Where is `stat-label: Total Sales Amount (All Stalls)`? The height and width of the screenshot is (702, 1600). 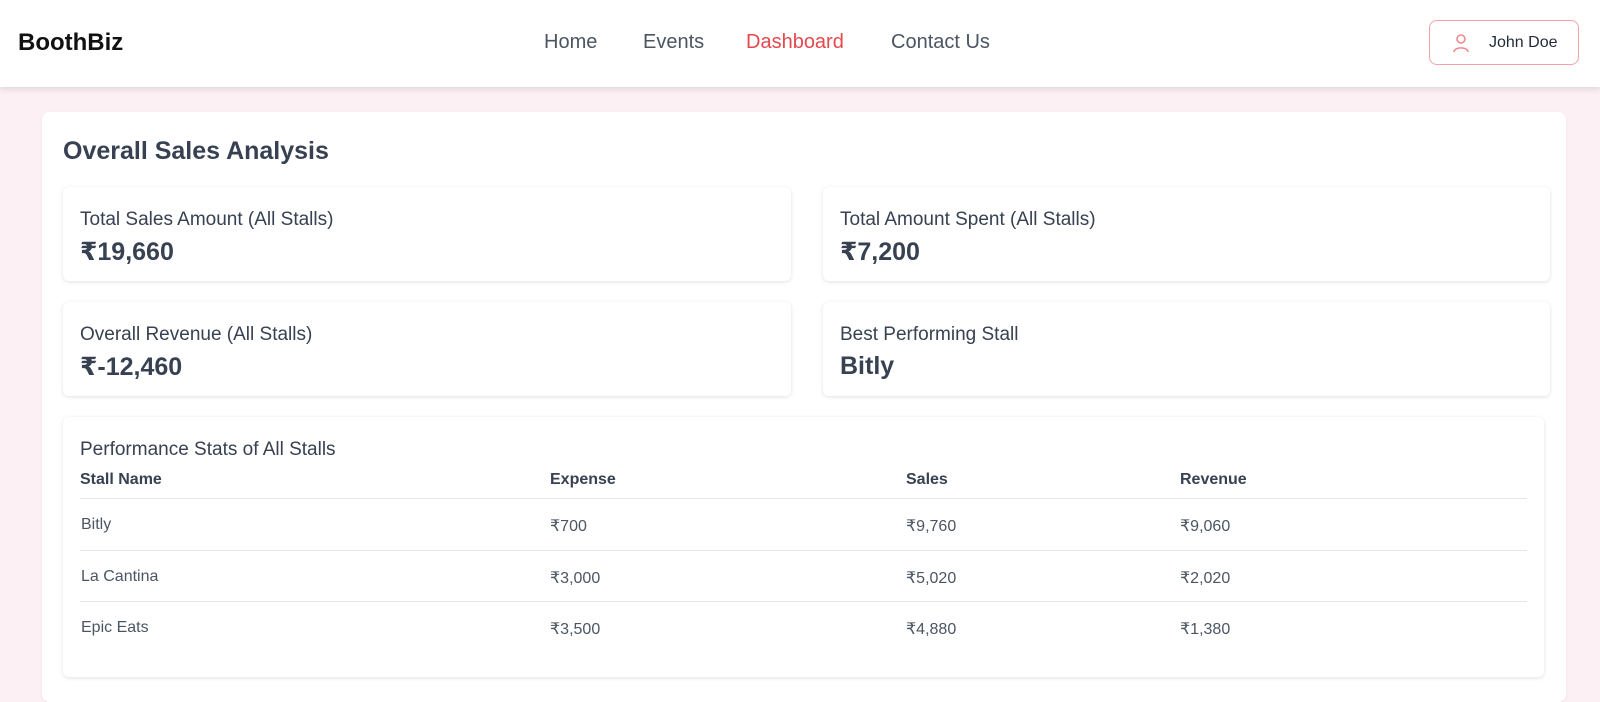
stat-label: Total Sales Amount (All Stalls) is located at coordinates (207, 219).